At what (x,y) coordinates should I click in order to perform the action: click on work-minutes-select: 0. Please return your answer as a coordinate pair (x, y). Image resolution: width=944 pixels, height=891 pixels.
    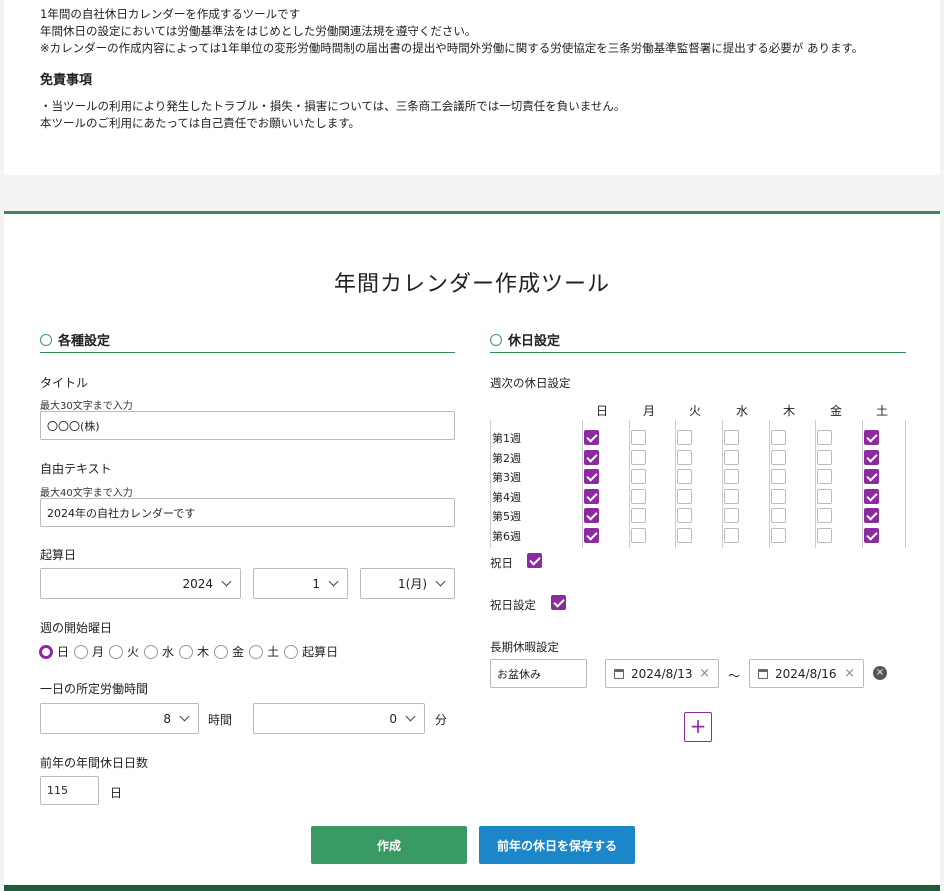
    Looking at the image, I should click on (339, 718).